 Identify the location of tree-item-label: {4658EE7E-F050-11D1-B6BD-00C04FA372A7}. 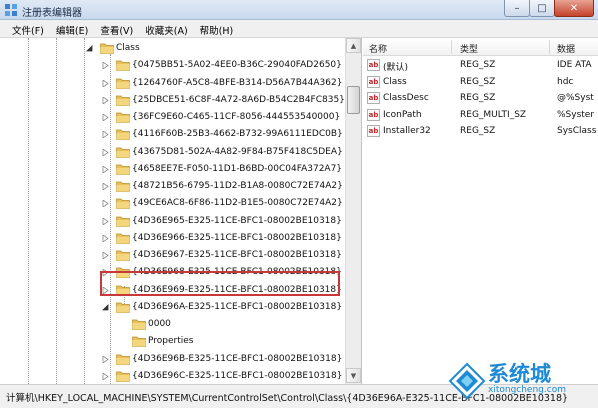
(237, 168).